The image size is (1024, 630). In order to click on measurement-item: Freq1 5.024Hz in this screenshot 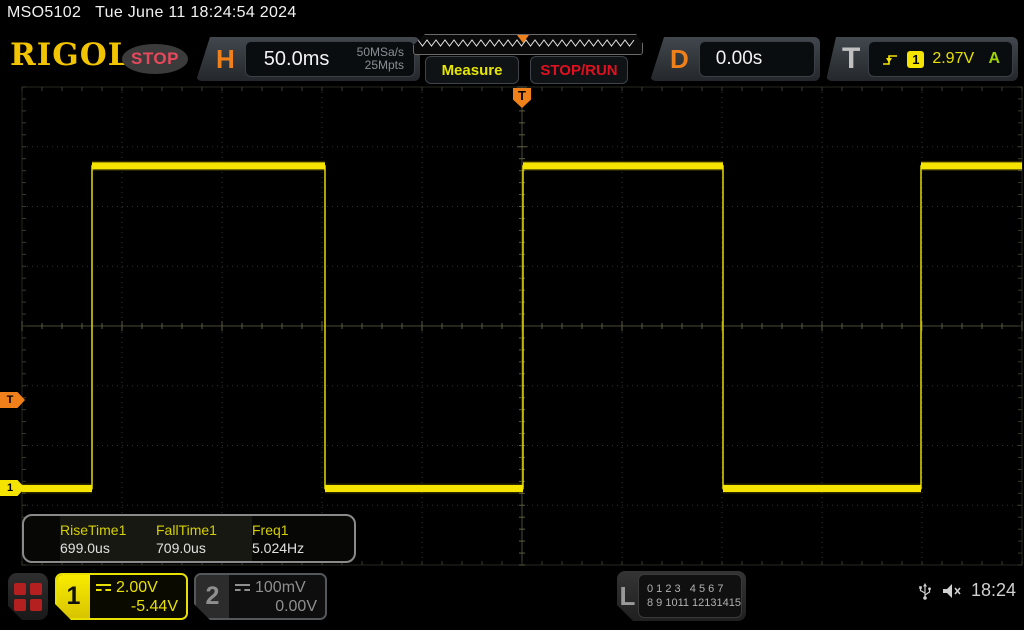, I will do `click(300, 538)`.